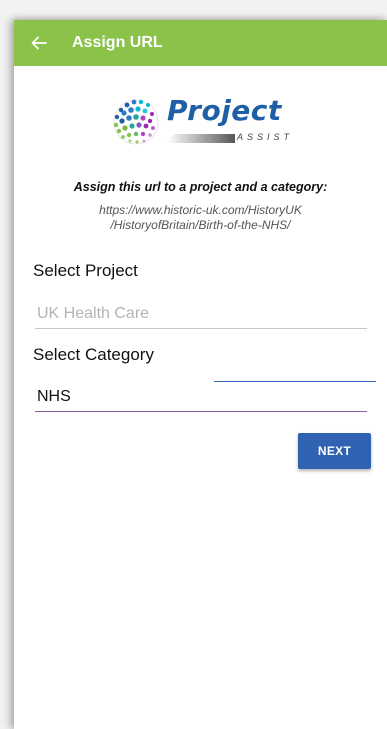  I want to click on category-value: NHS, so click(54, 396).